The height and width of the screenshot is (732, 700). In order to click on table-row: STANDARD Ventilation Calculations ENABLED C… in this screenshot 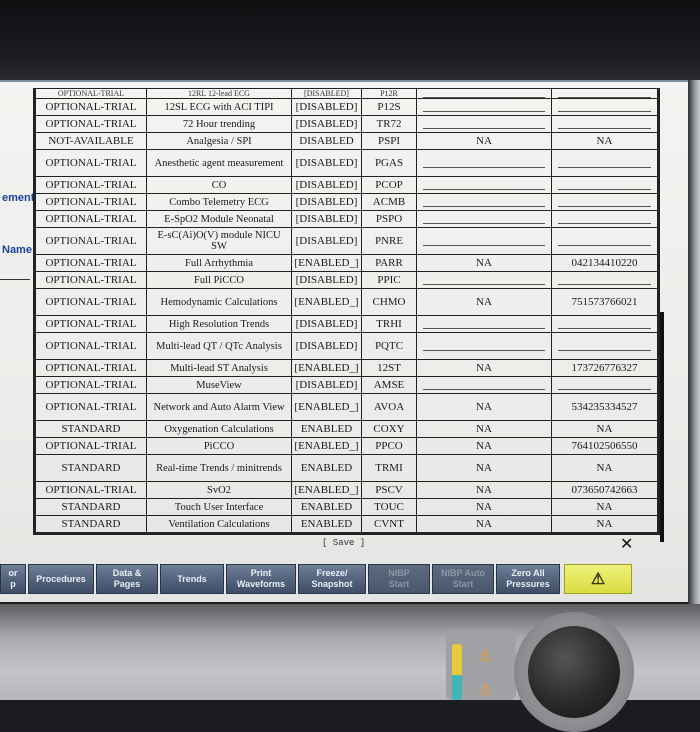, I will do `click(346, 524)`.